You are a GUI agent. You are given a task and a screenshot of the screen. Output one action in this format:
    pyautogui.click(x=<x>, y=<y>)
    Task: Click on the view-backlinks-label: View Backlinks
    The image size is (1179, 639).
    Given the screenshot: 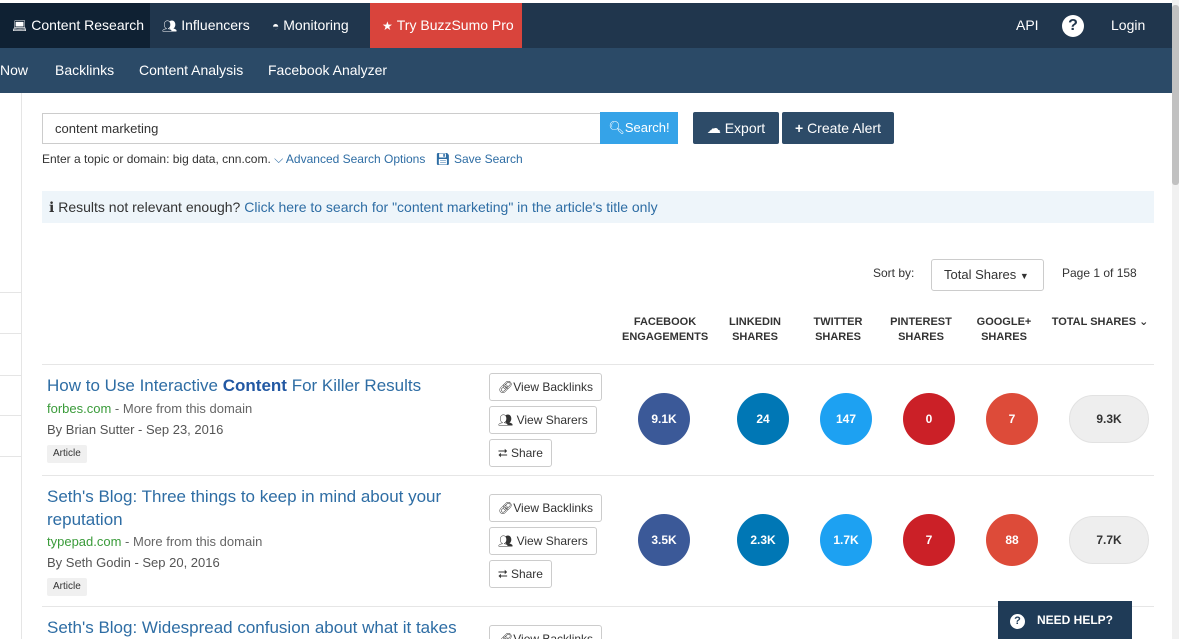 What is the action you would take?
    pyautogui.click(x=553, y=635)
    